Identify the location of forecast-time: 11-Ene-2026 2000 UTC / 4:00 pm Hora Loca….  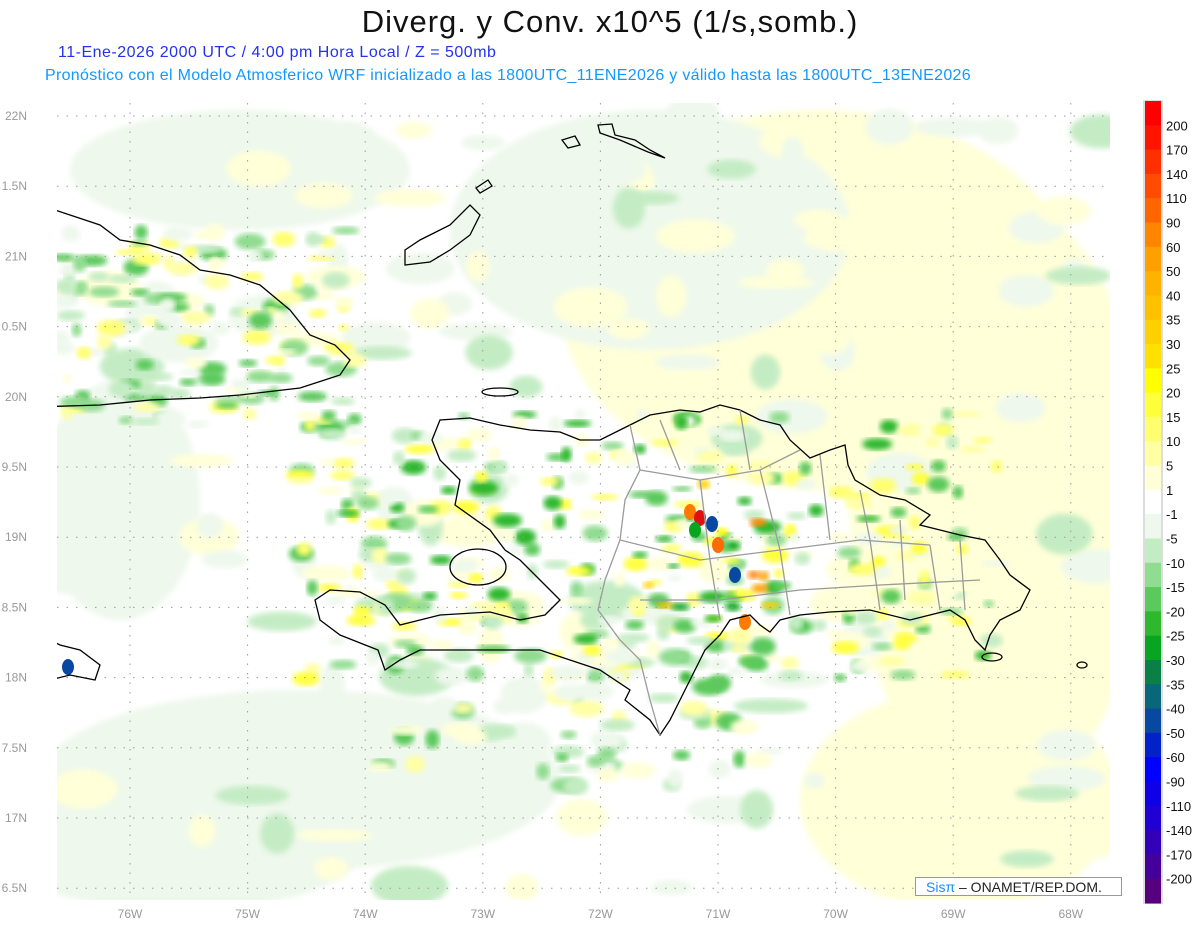
(277, 52).